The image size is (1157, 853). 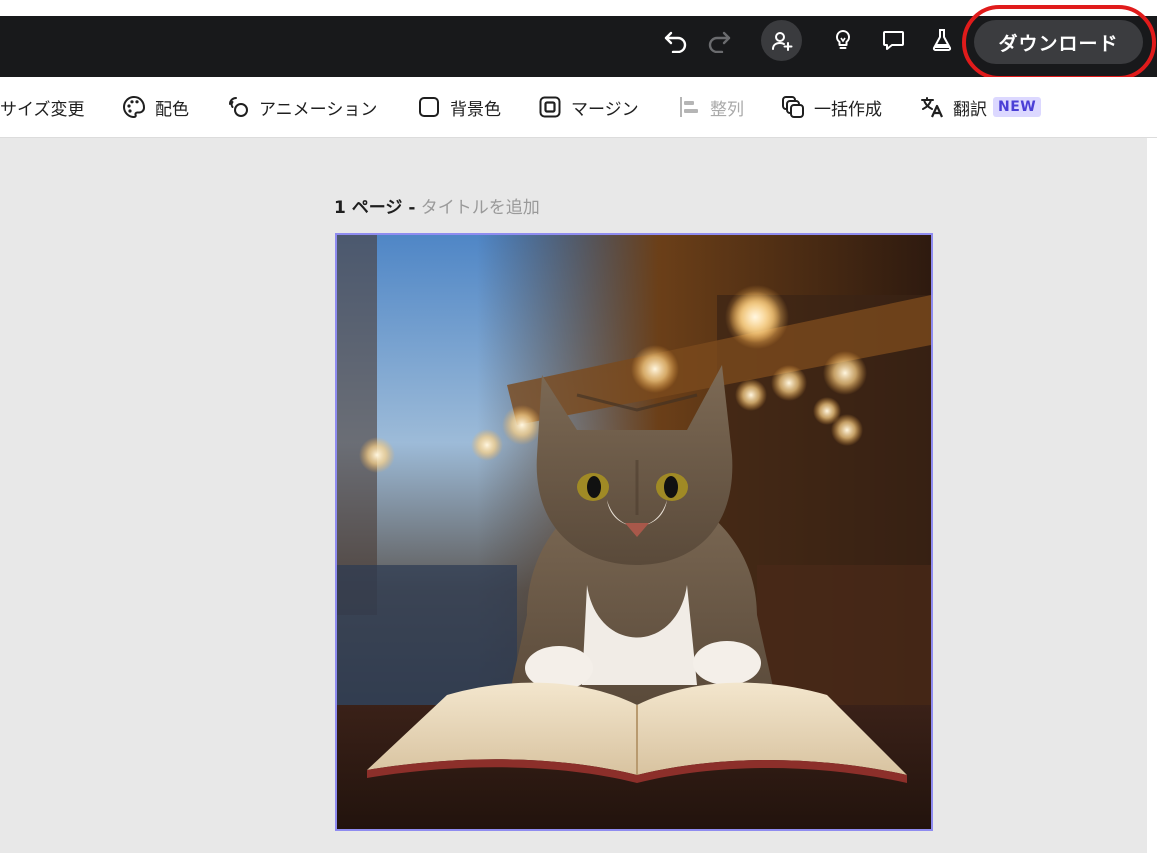 I want to click on palette-icon, so click(x=134, y=107).